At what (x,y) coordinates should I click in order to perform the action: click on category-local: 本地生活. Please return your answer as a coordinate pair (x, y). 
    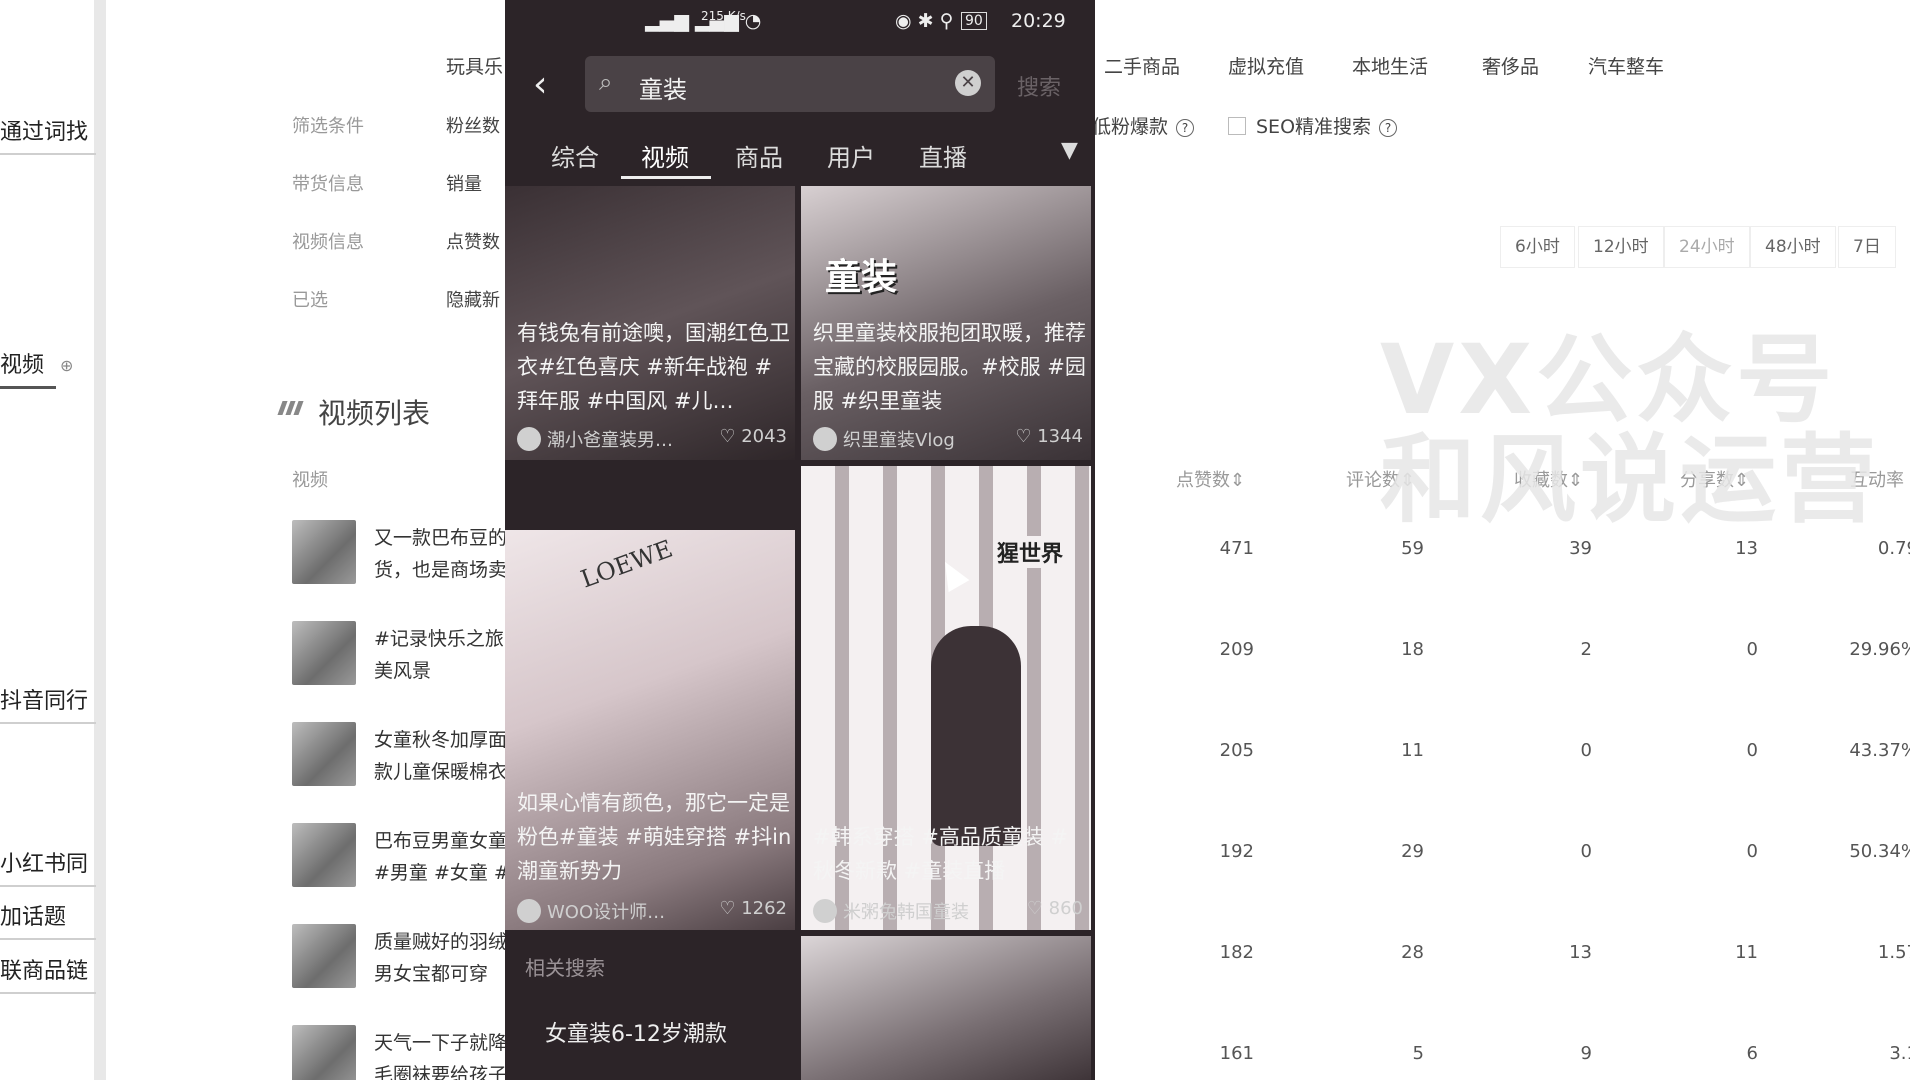
    Looking at the image, I should click on (1390, 65).